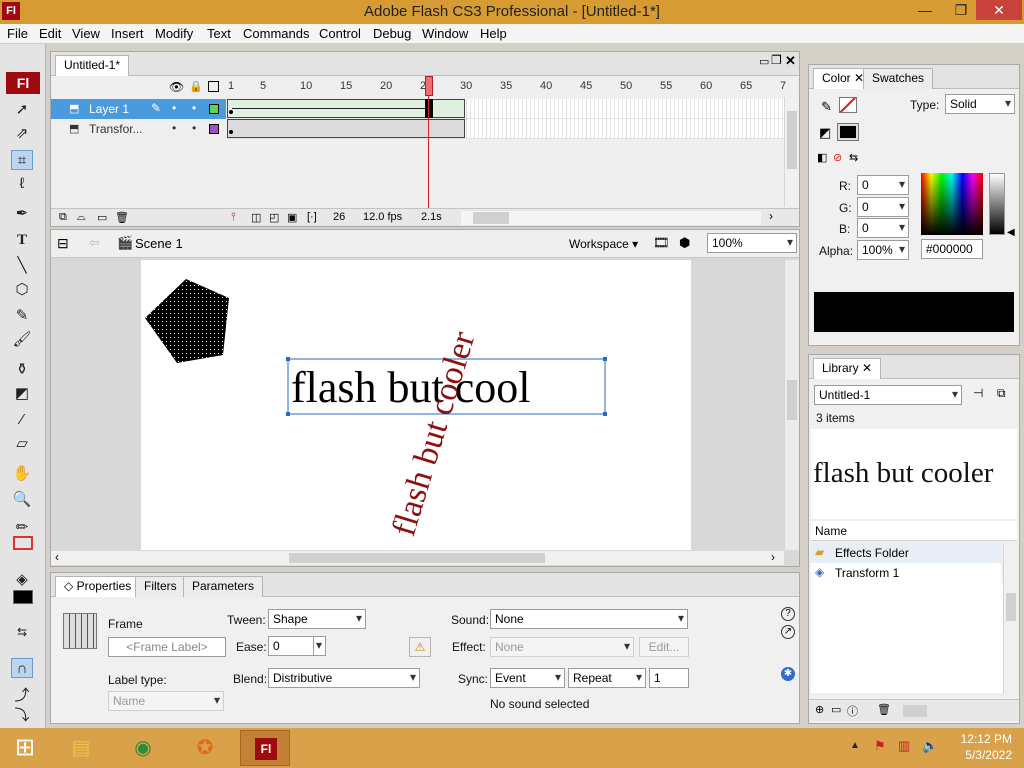 The height and width of the screenshot is (768, 1024). What do you see at coordinates (340, 33) in the screenshot?
I see `menu-control: Control` at bounding box center [340, 33].